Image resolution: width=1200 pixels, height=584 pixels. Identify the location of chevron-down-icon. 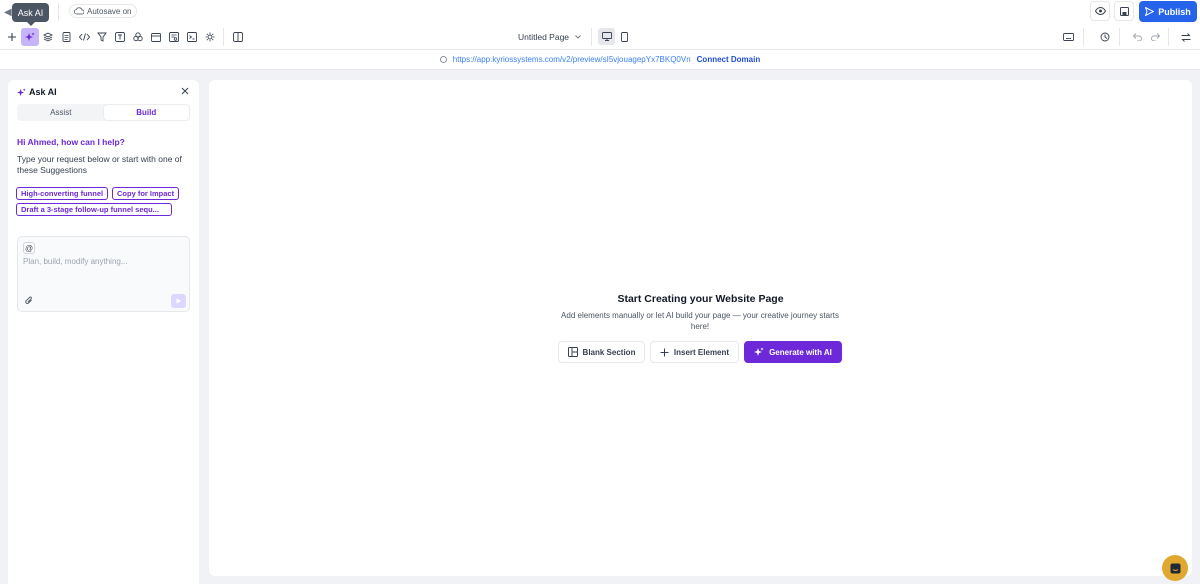
(578, 37).